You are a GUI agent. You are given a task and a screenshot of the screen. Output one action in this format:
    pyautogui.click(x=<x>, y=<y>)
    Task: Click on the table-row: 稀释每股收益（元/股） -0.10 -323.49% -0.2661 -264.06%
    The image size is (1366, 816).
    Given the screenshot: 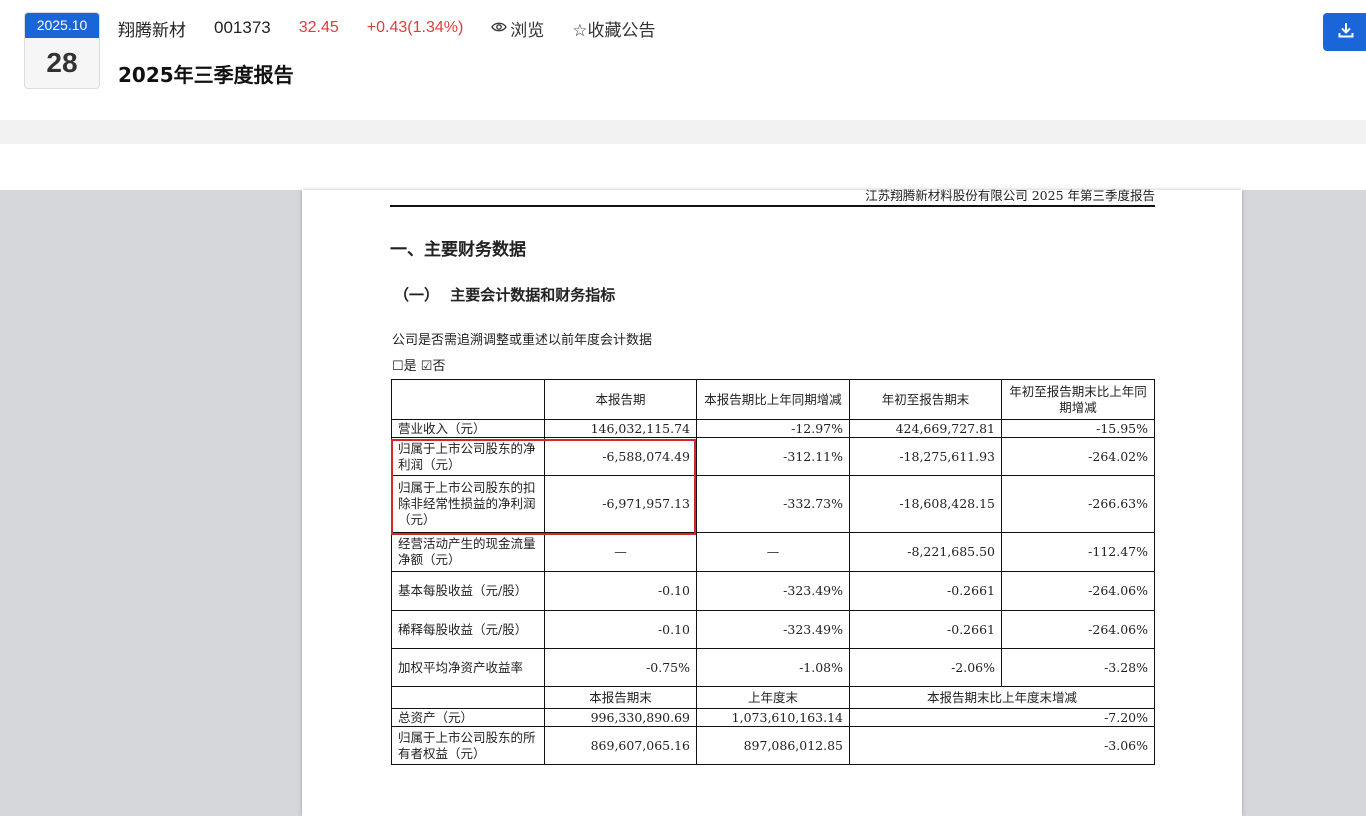 What is the action you would take?
    pyautogui.click(x=773, y=629)
    